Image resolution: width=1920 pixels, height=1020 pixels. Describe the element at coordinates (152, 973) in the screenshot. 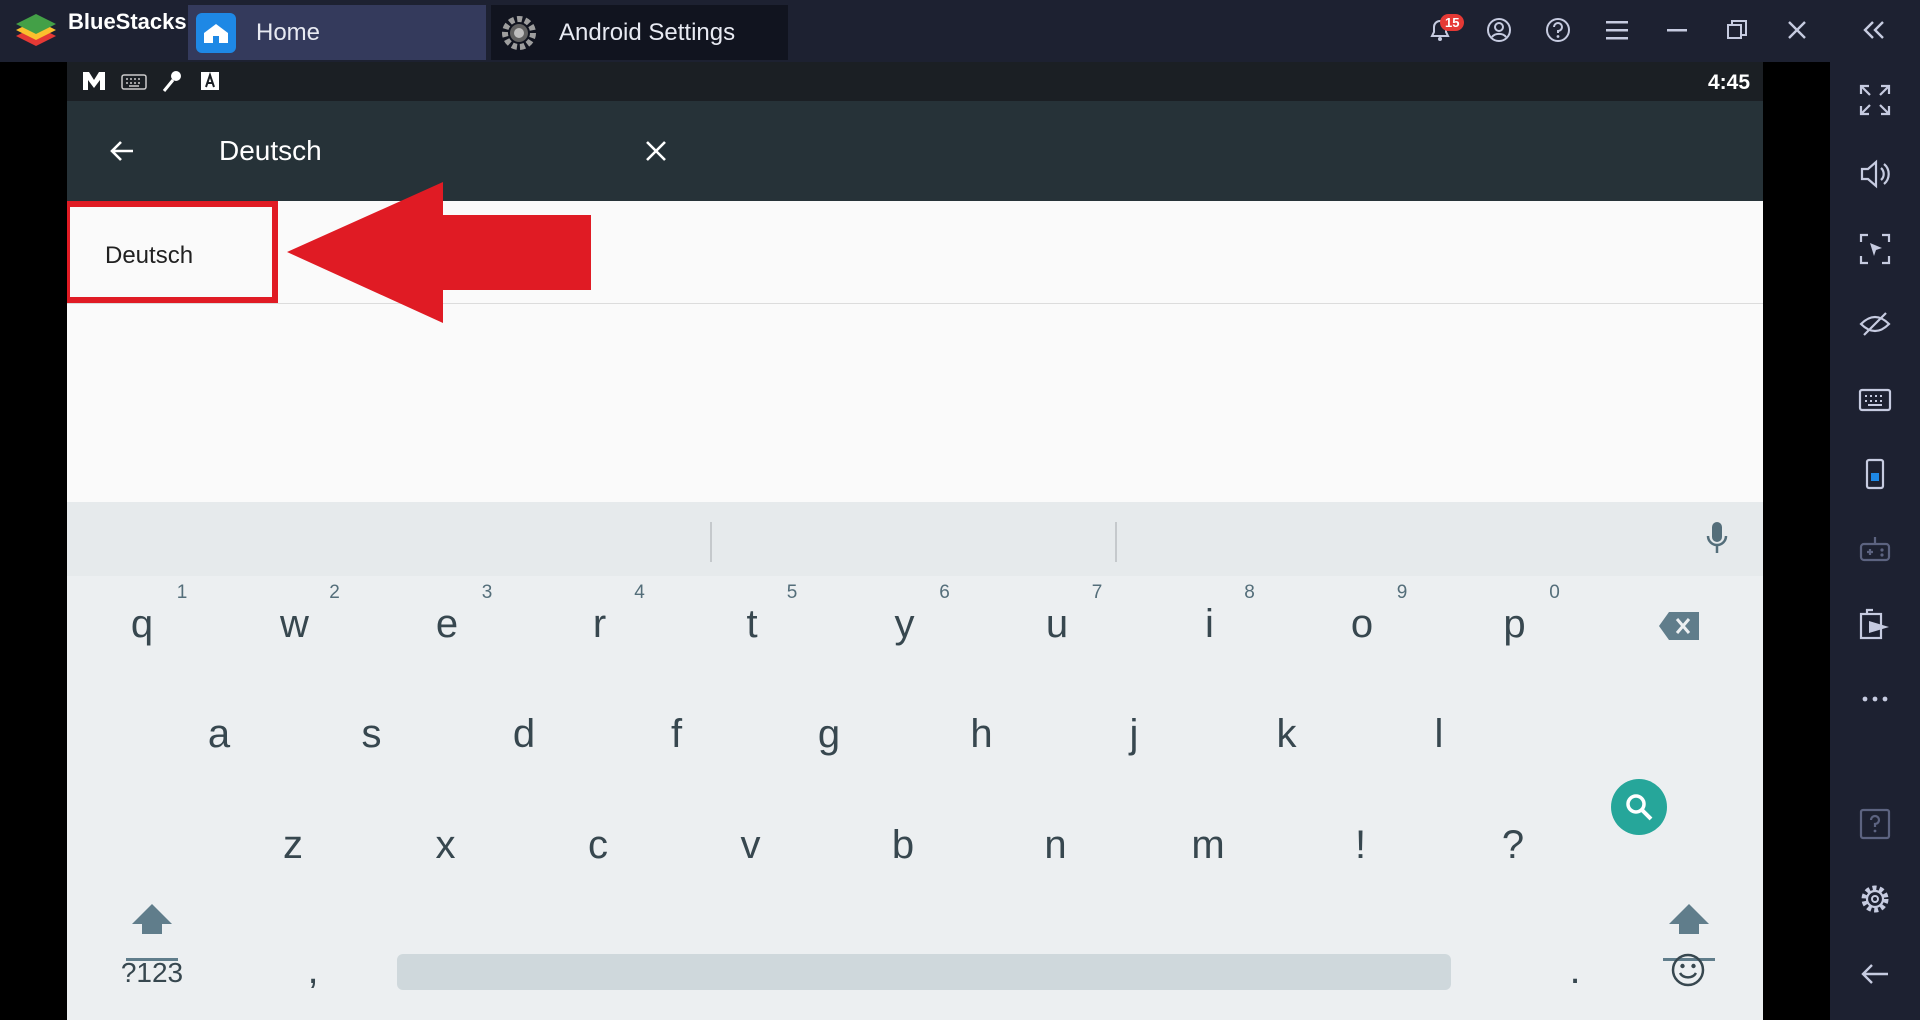

I see `symbols-key: ?123` at that location.